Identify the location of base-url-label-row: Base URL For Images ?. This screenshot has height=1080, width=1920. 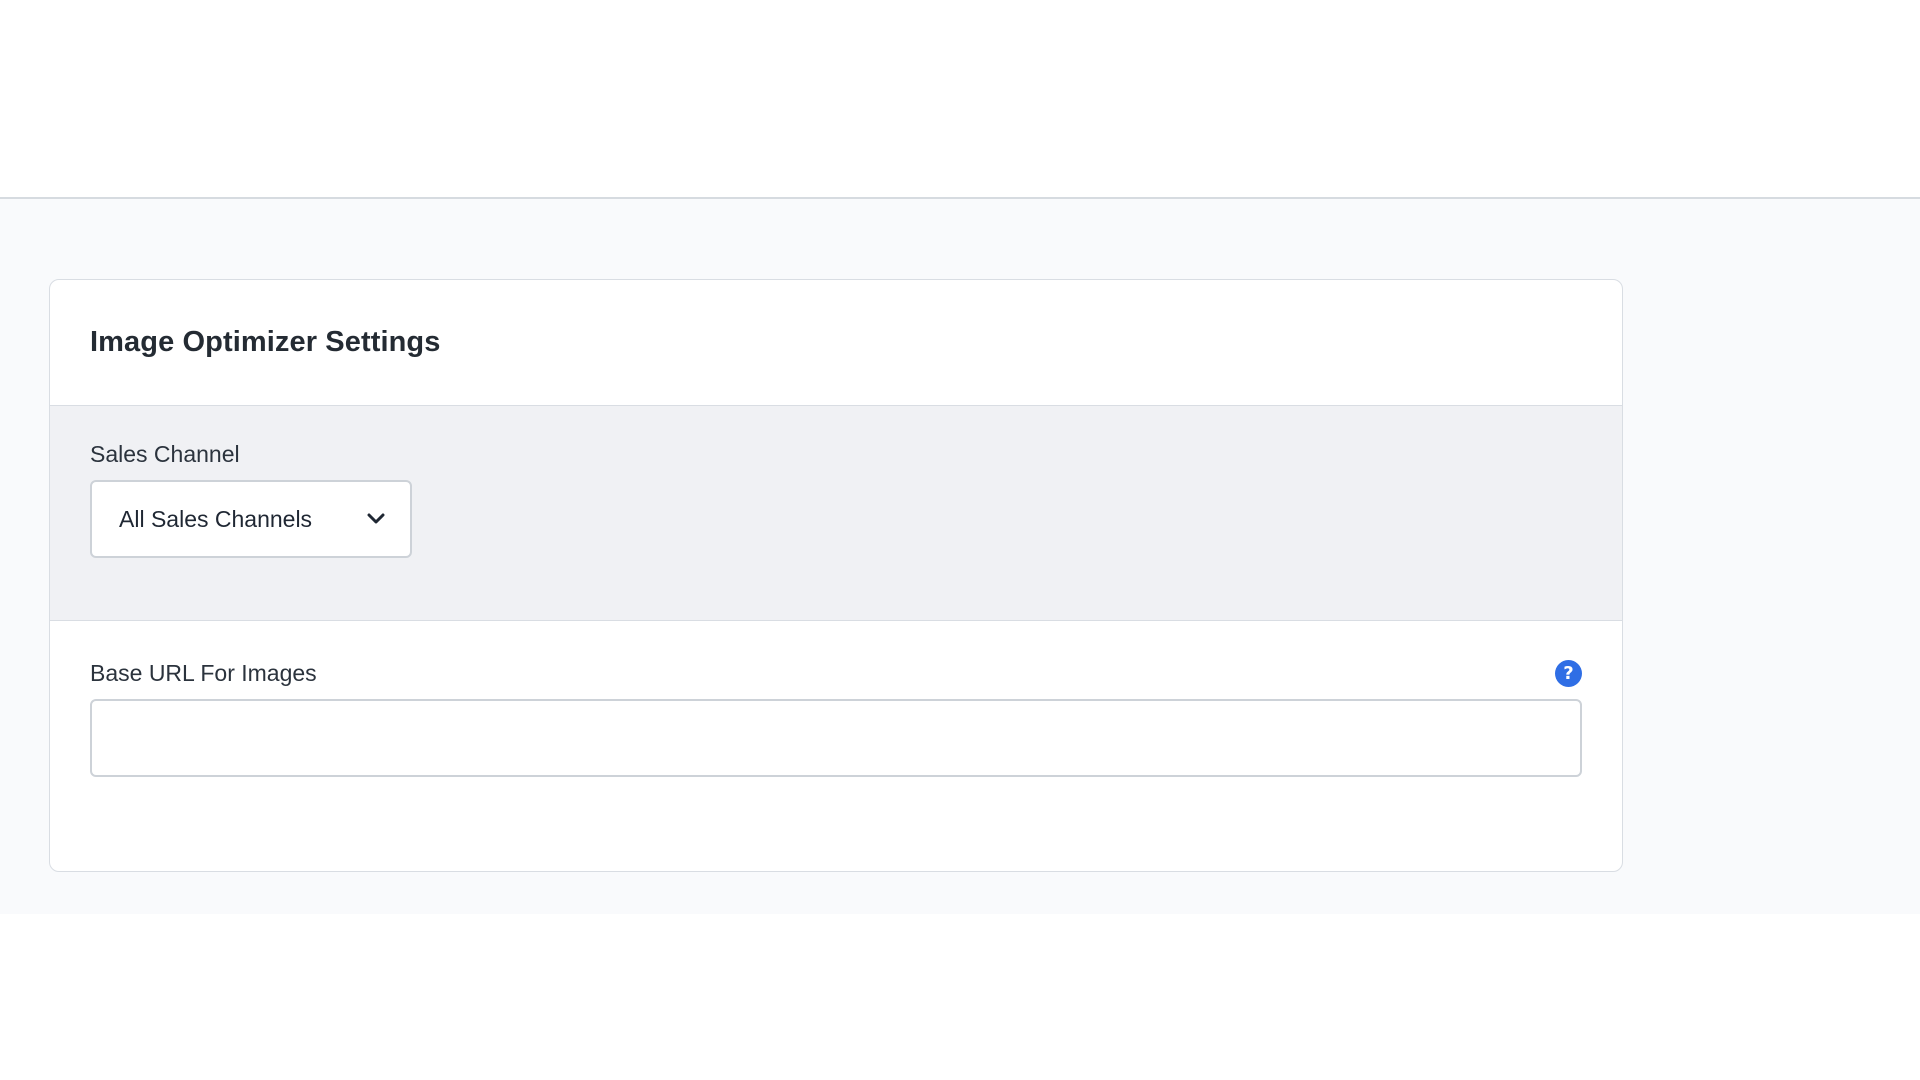
(836, 673).